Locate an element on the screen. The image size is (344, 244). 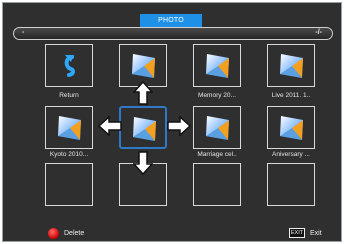
delete-label: Delete is located at coordinates (74, 233).